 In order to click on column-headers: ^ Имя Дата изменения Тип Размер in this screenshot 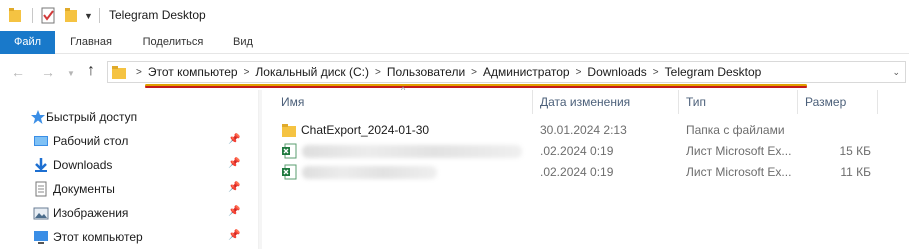, I will do `click(585, 99)`.